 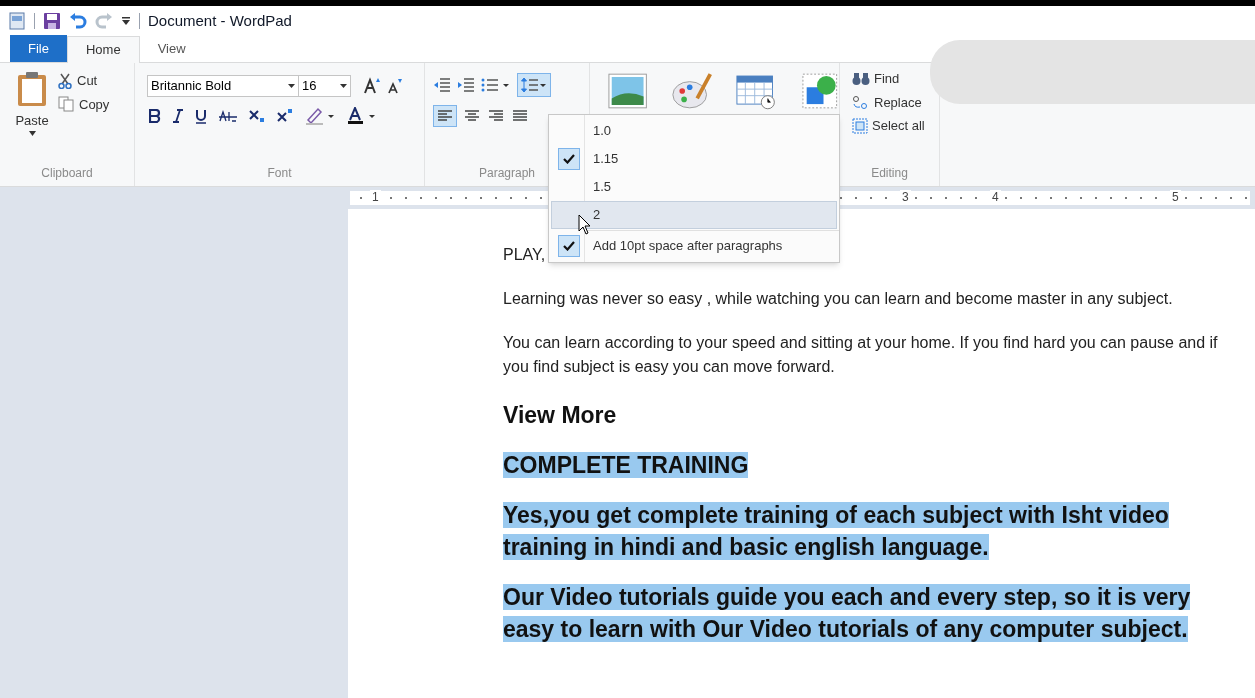 What do you see at coordinates (442, 85) in the screenshot?
I see `decrease-indent-icon` at bounding box center [442, 85].